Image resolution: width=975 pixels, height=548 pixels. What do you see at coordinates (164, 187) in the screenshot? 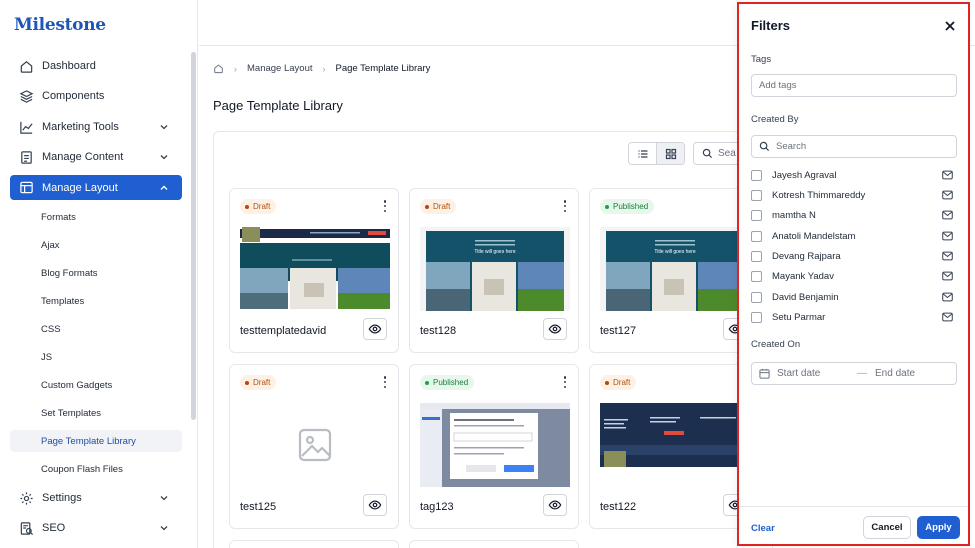
I see `chevron-up-icon` at bounding box center [164, 187].